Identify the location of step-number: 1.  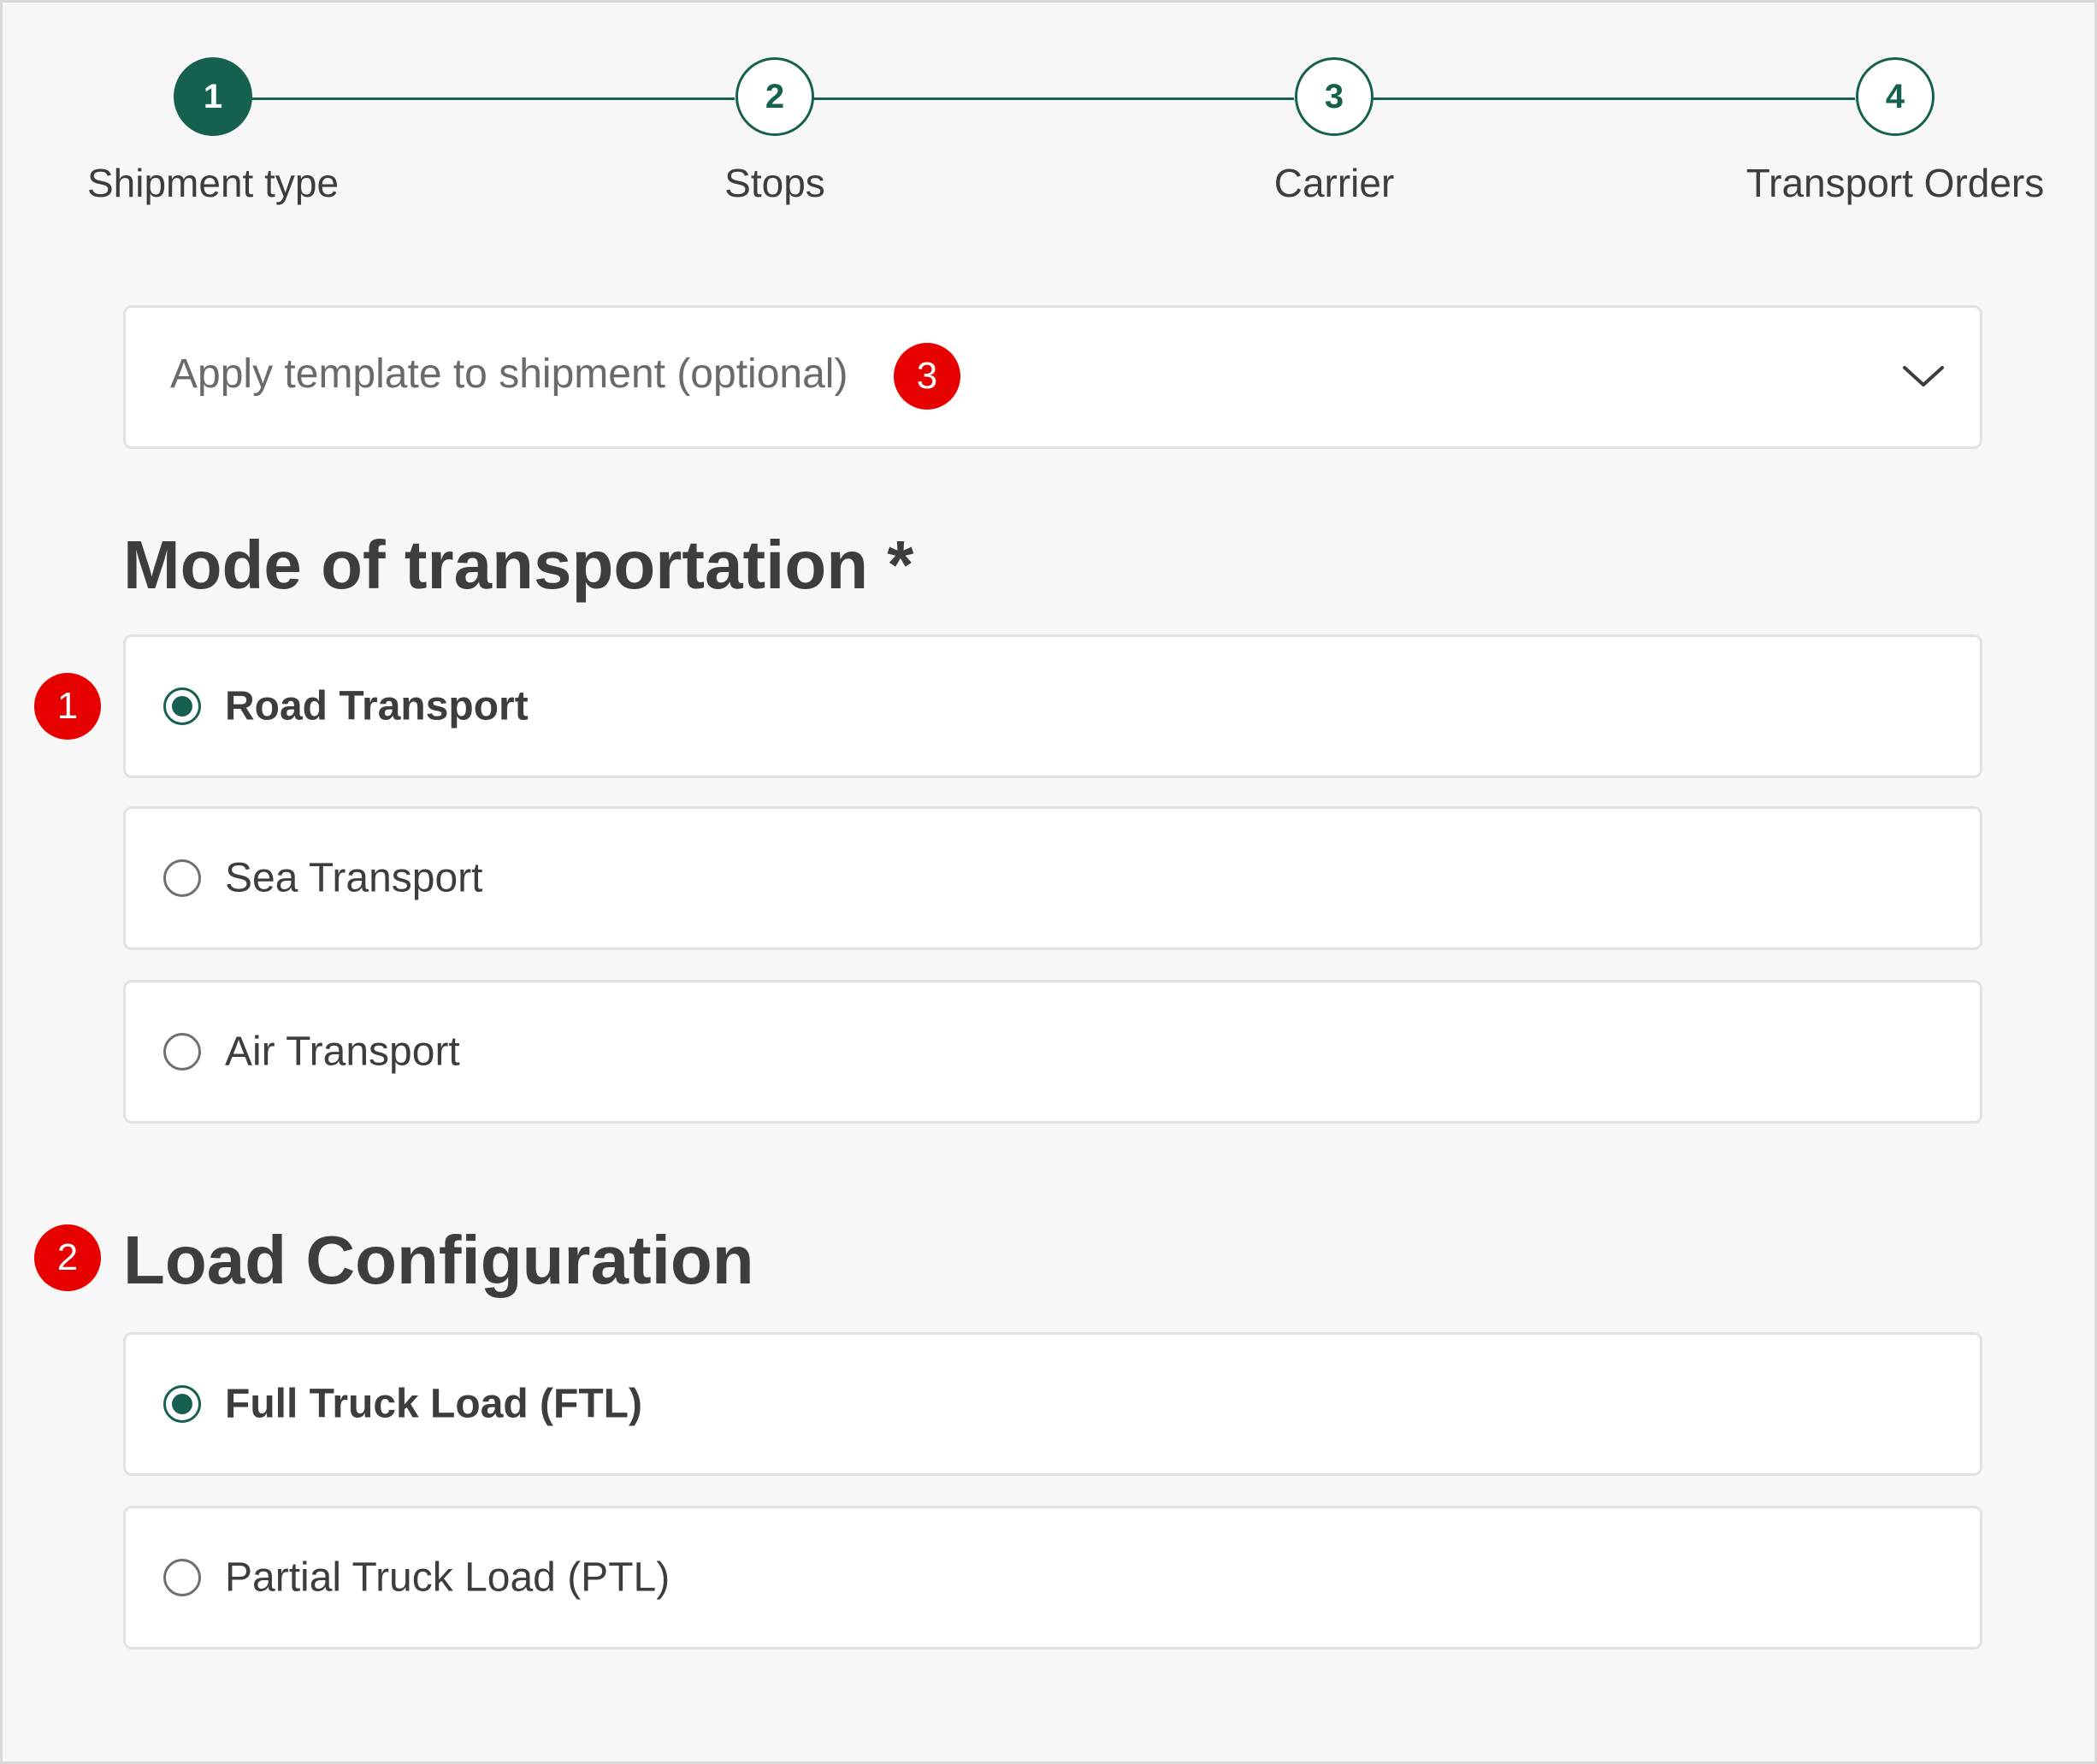
(213, 96).